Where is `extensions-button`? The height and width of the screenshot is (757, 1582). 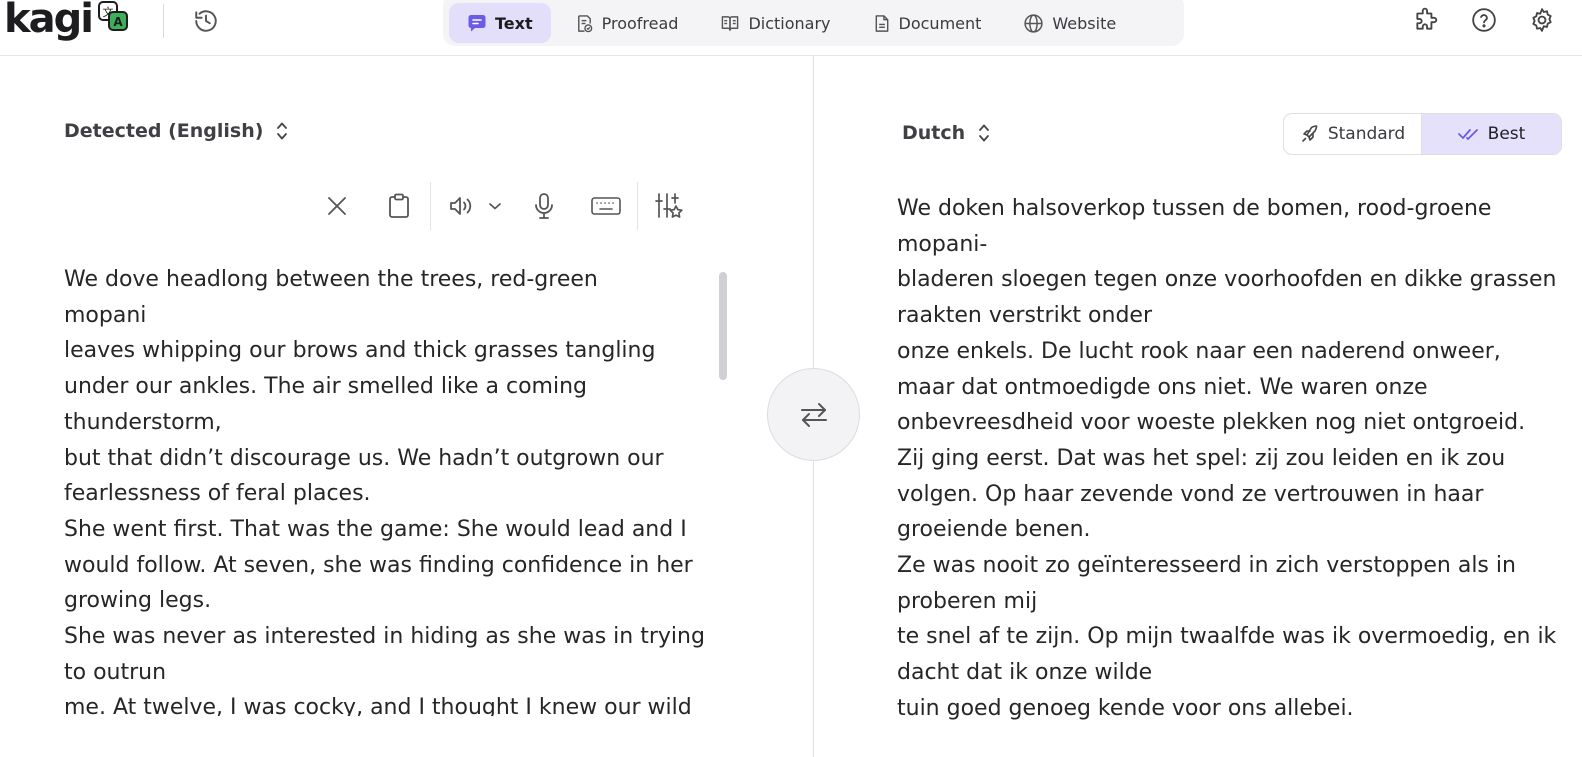 extensions-button is located at coordinates (1426, 20).